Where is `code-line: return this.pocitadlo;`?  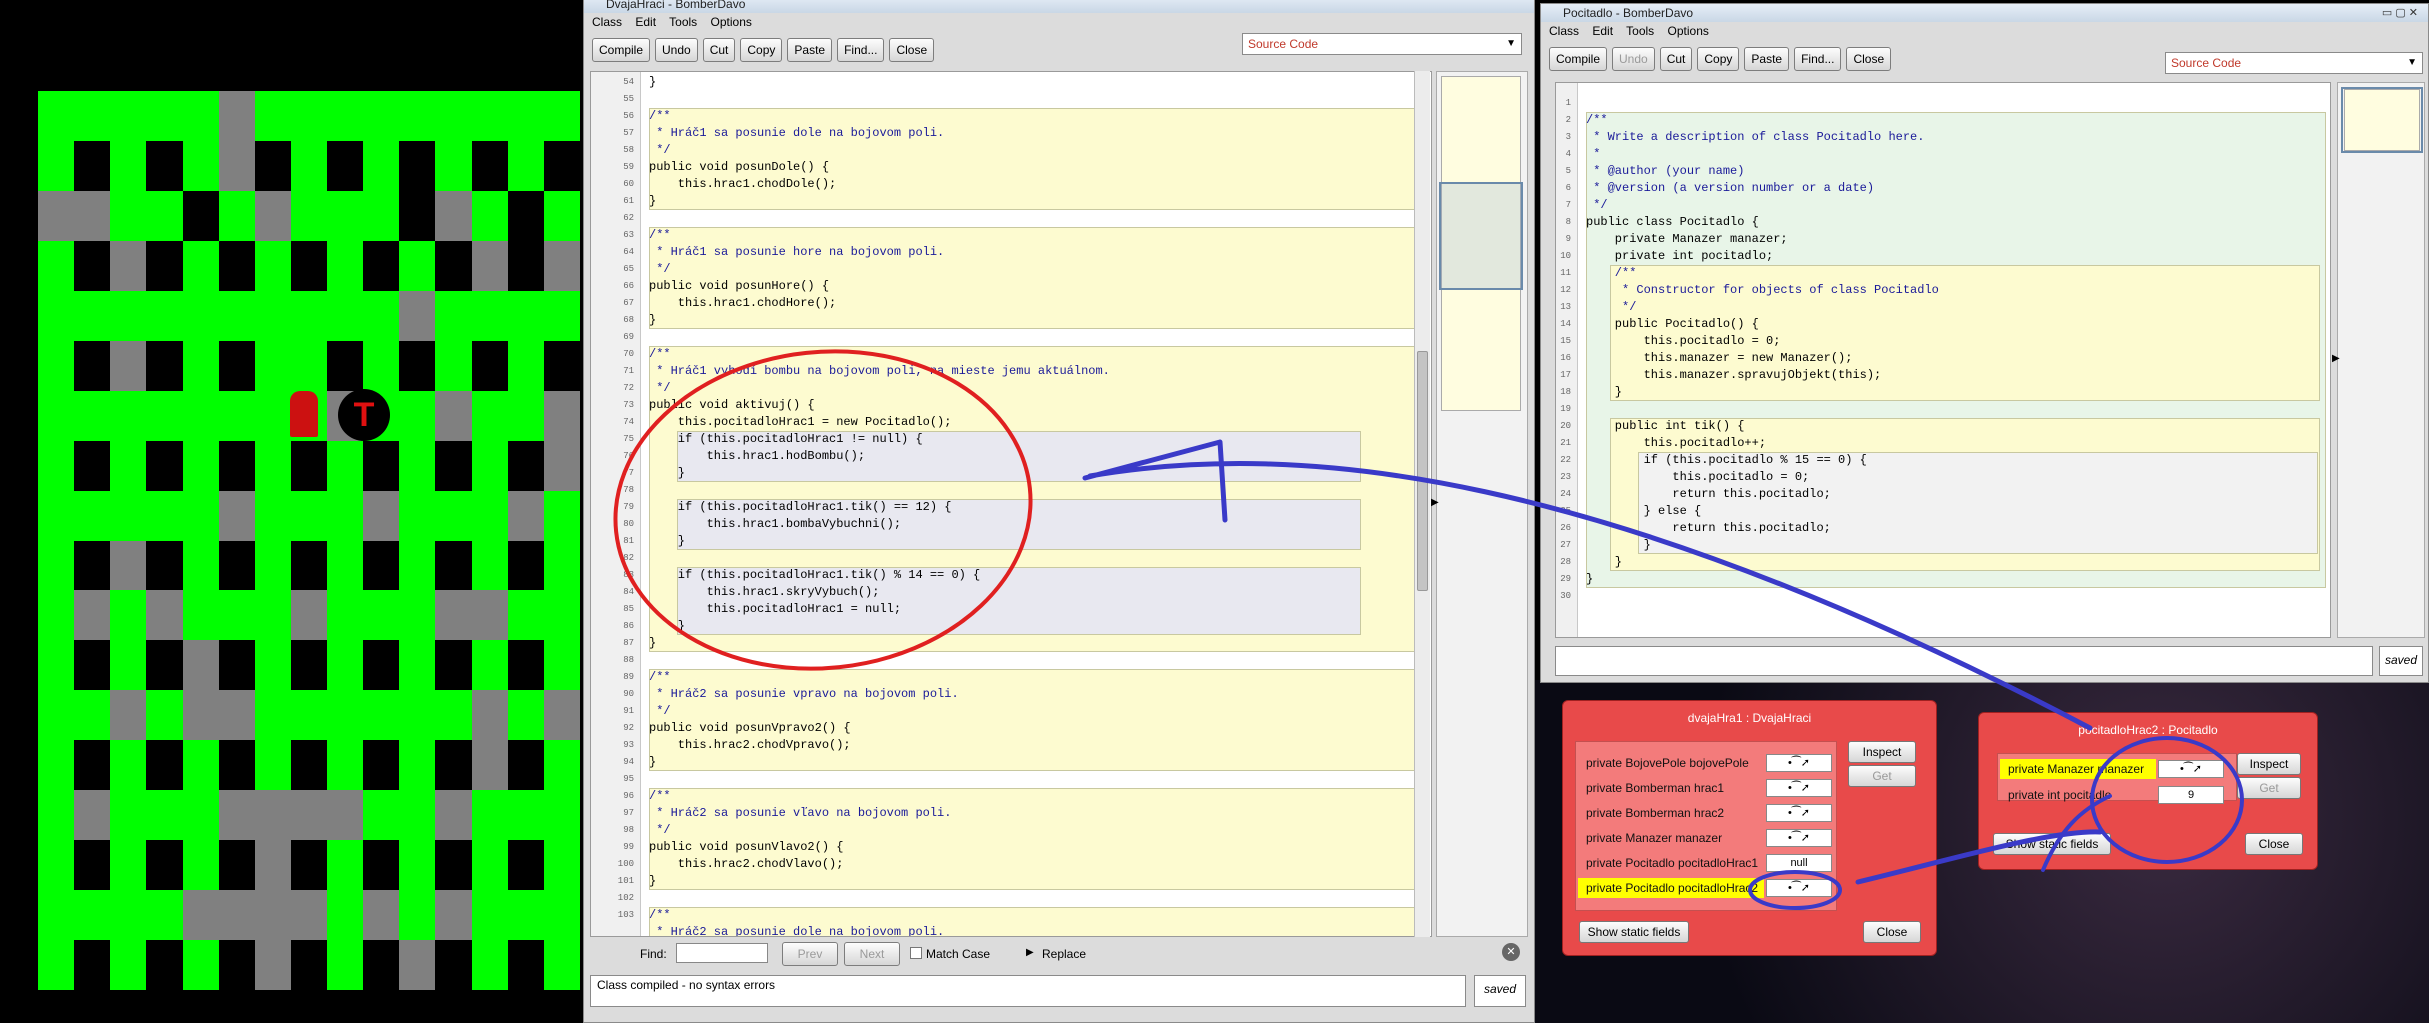
code-line: return this.pocitadlo; is located at coordinates (1708, 494).